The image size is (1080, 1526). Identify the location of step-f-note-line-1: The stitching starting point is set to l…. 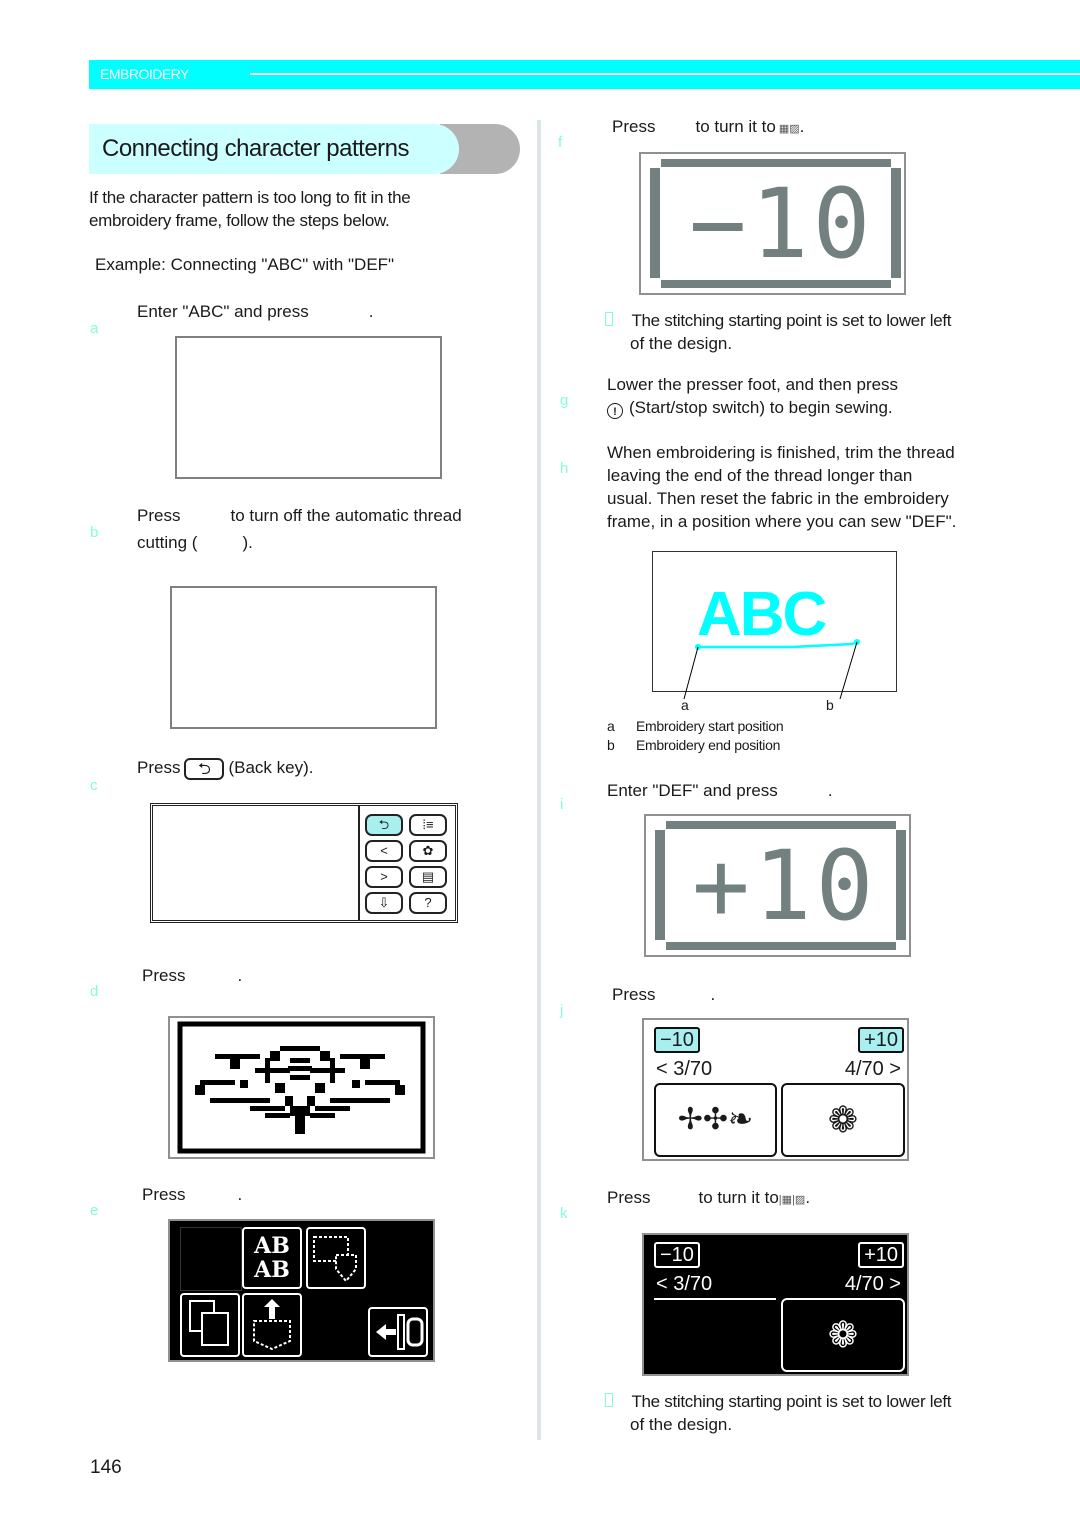
(791, 320).